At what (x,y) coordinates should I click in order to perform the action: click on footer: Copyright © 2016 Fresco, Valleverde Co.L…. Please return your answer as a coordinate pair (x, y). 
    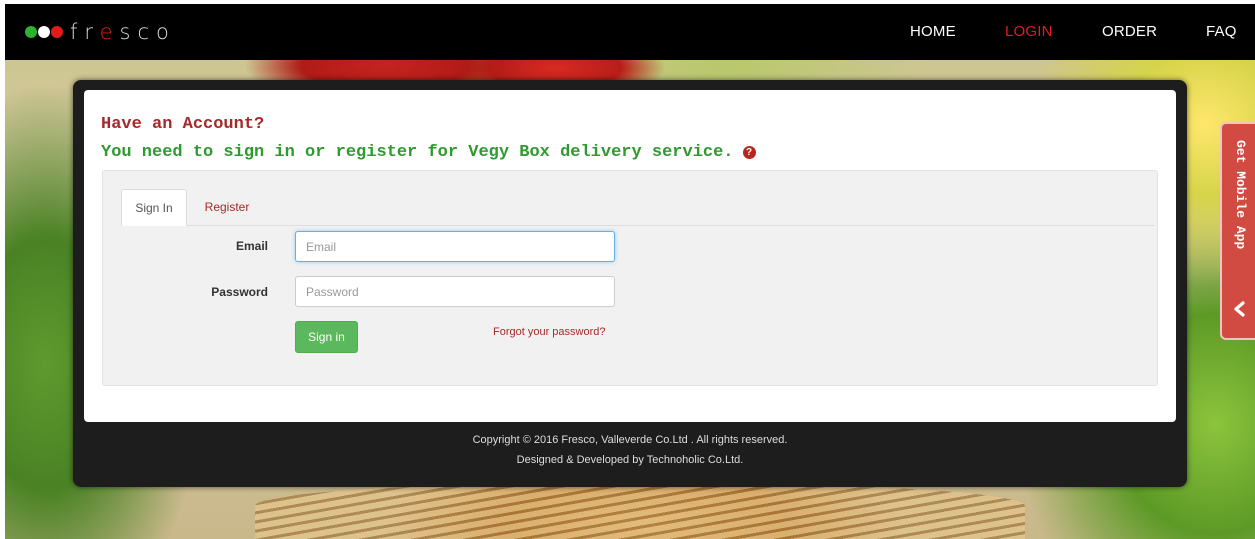
    Looking at the image, I should click on (630, 450).